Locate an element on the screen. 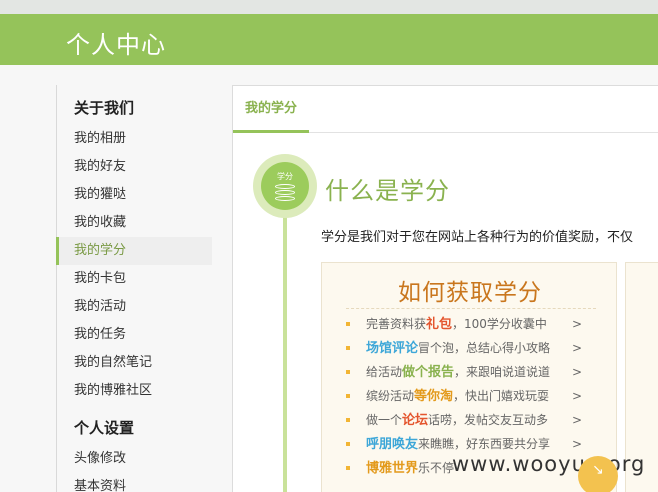 Image resolution: width=658 pixels, height=492 pixels. earn-item: 缤纷活动等你淘，快出门嬉戏玩耍 > is located at coordinates (475, 396).